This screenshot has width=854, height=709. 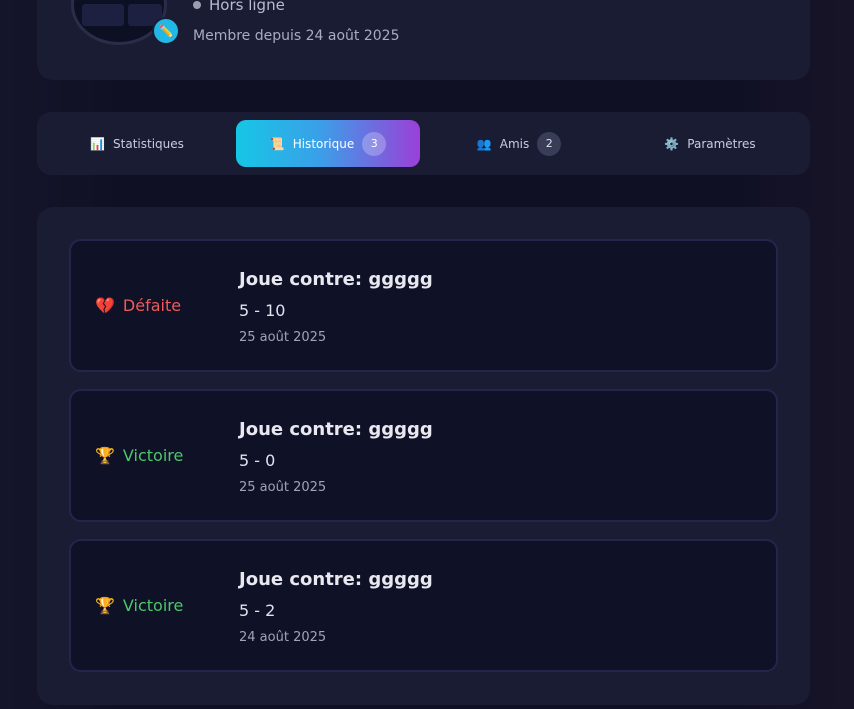 What do you see at coordinates (283, 637) in the screenshot?
I see `match-date: 24 août 2025` at bounding box center [283, 637].